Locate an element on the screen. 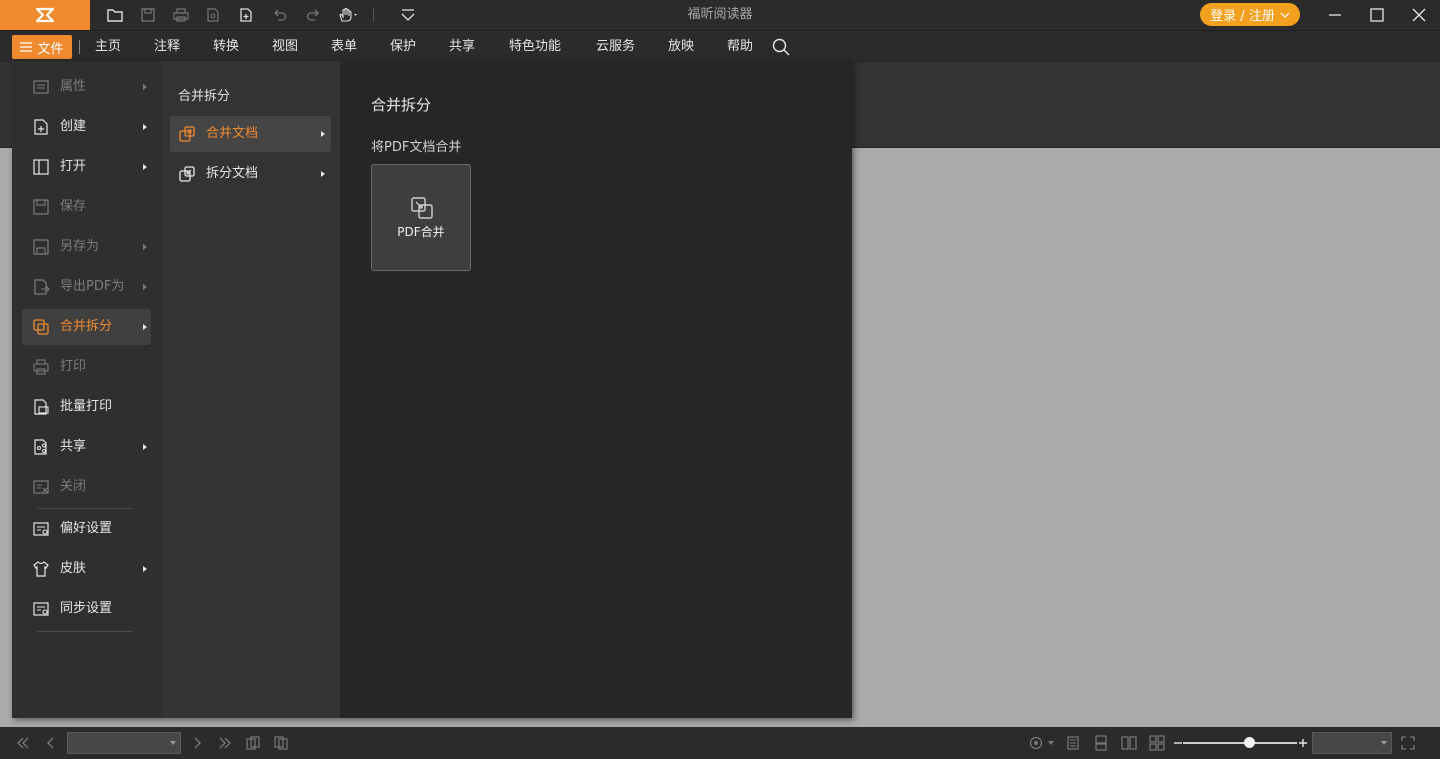 Image resolution: width=1440 pixels, height=759 pixels. file-item-print: 打印 is located at coordinates (86, 367).